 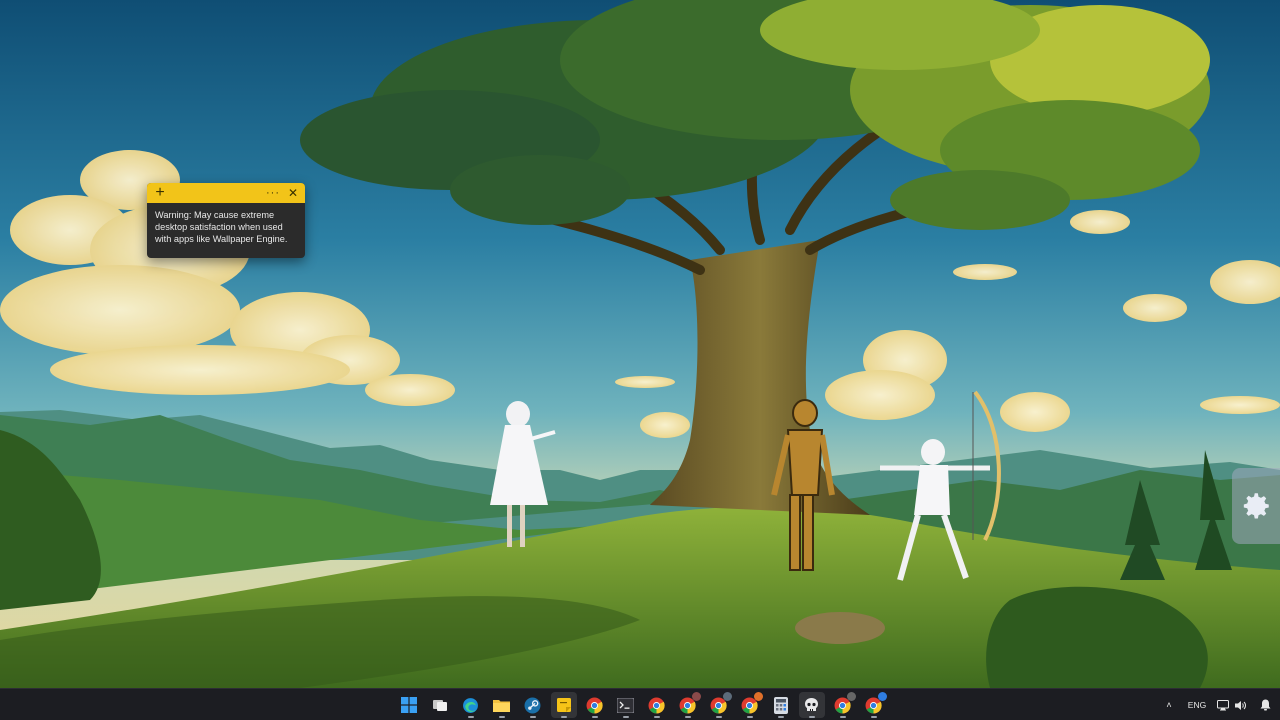 I want to click on terminal-icon, so click(x=625, y=705).